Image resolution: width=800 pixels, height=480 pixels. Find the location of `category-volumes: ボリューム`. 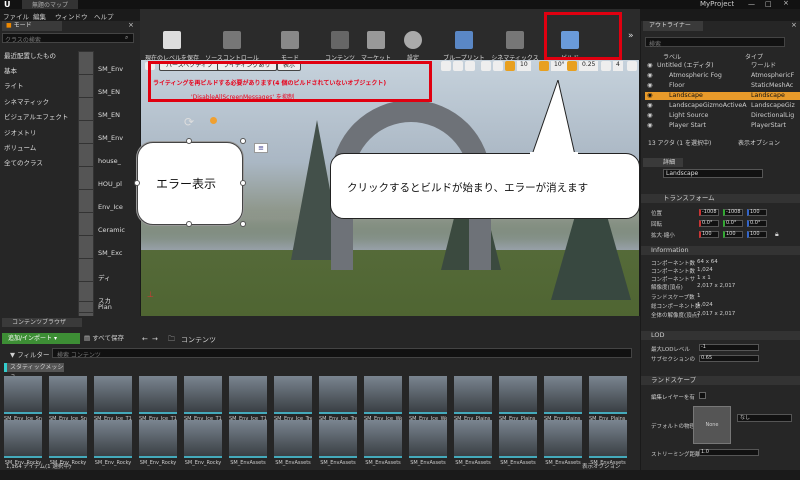

category-volumes: ボリューム is located at coordinates (37, 148).